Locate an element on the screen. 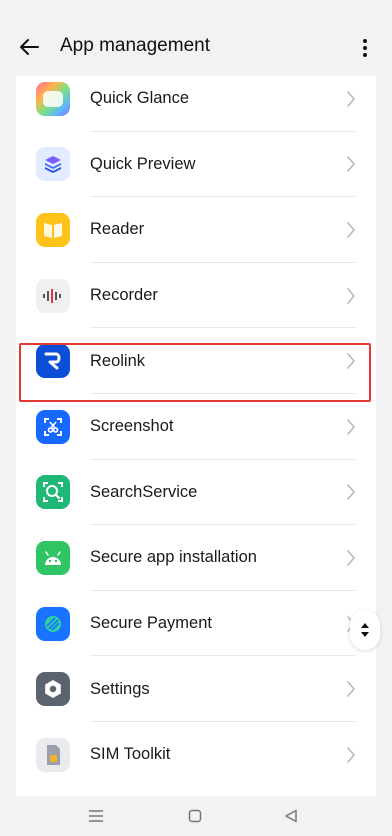  scroll-arrows-icon is located at coordinates (365, 630).